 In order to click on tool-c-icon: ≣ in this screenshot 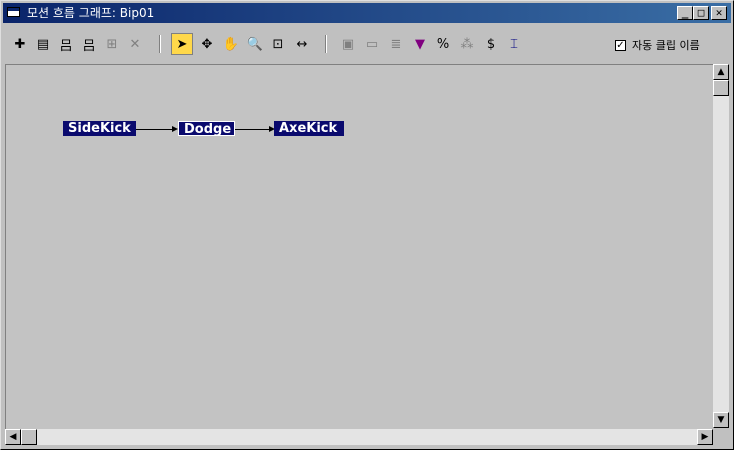, I will do `click(396, 44)`.